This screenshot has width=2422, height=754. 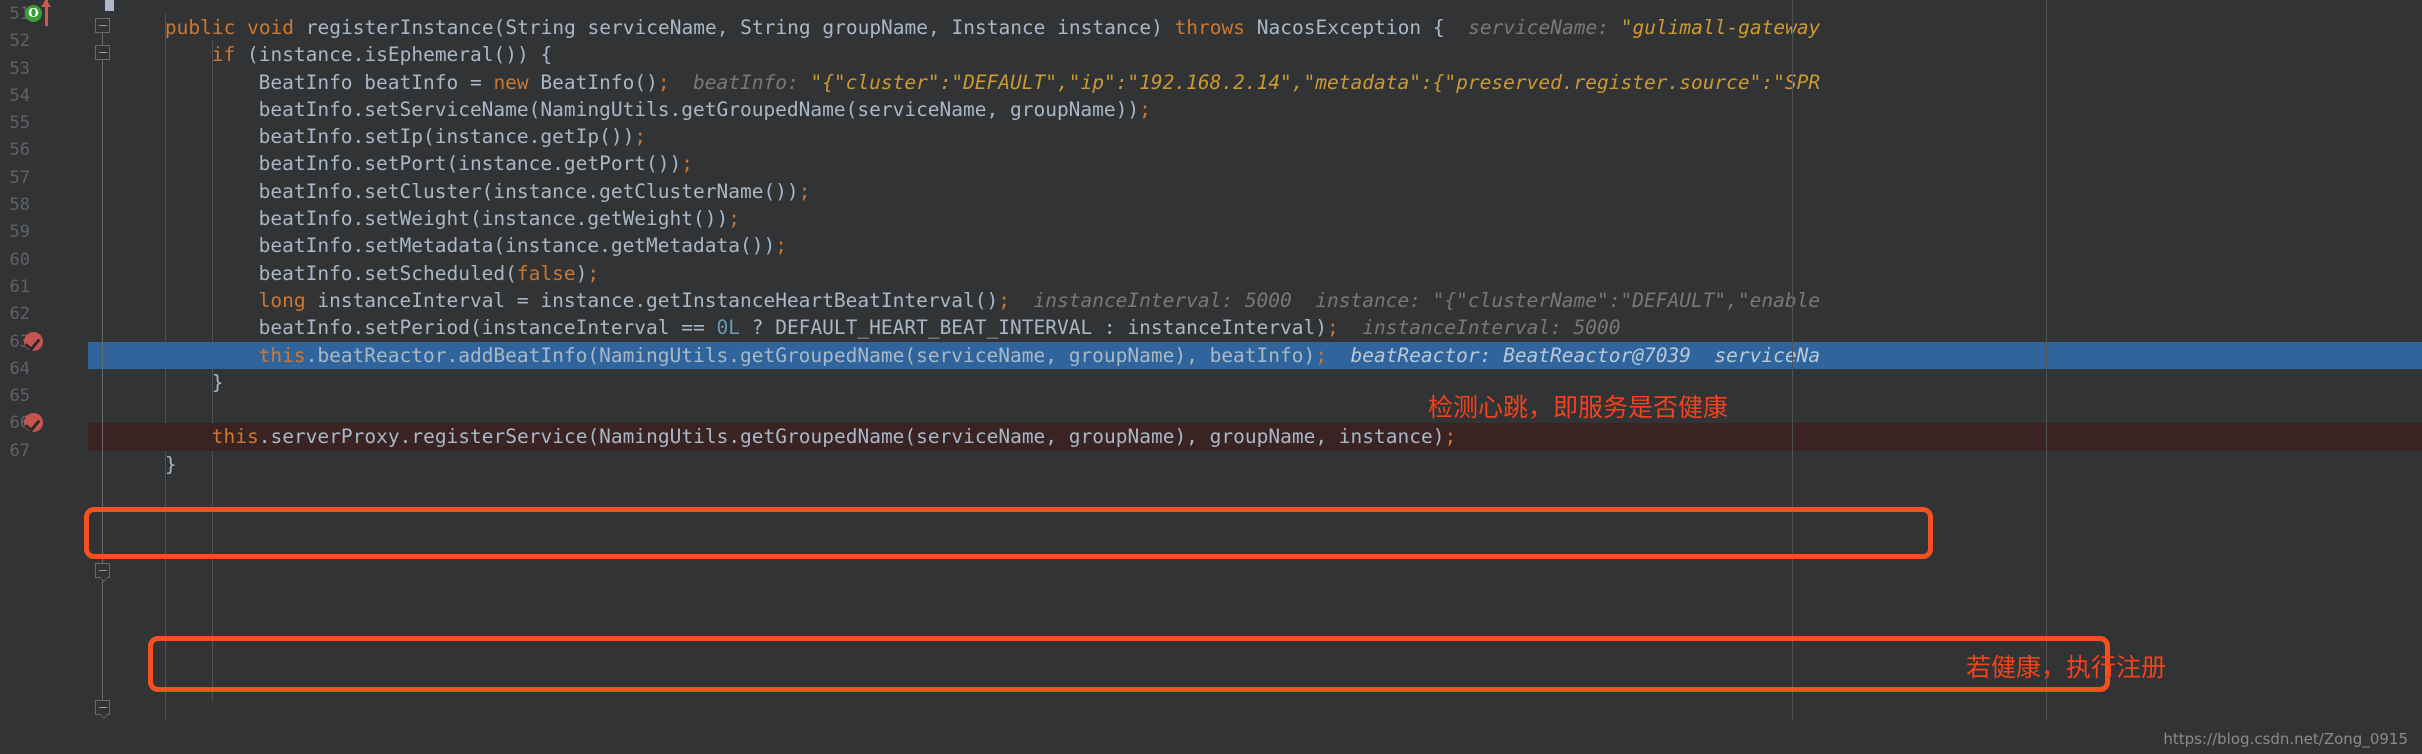 I want to click on token-id: beatInfo.setScheduled(, so click(x=387, y=273).